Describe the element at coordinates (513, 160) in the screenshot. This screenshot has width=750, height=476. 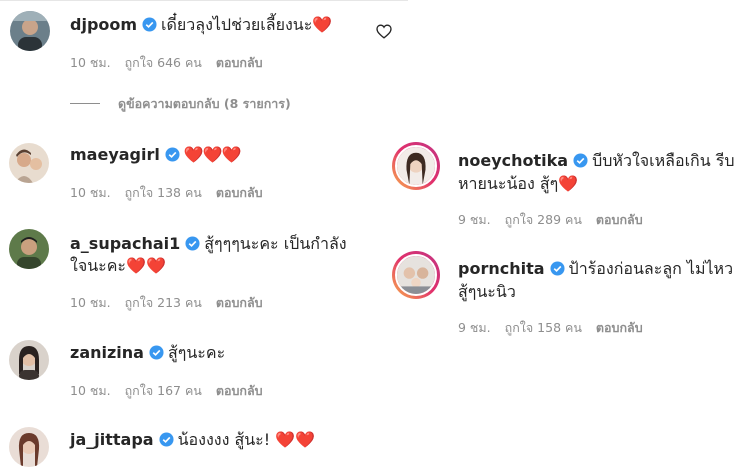
I see `username: noeychotika` at that location.